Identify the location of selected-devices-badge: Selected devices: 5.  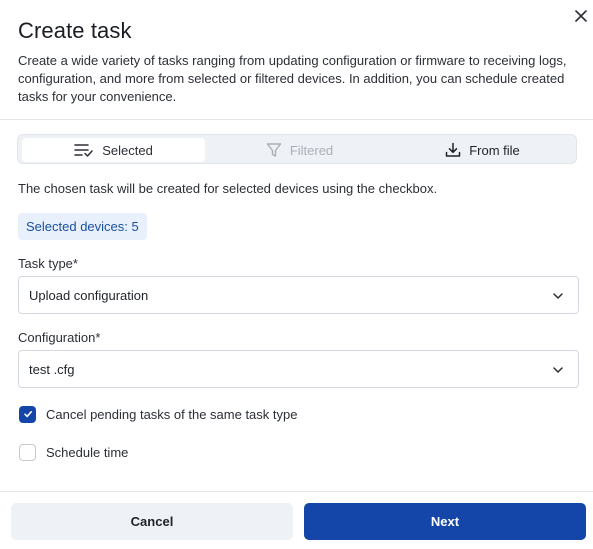
(82, 226).